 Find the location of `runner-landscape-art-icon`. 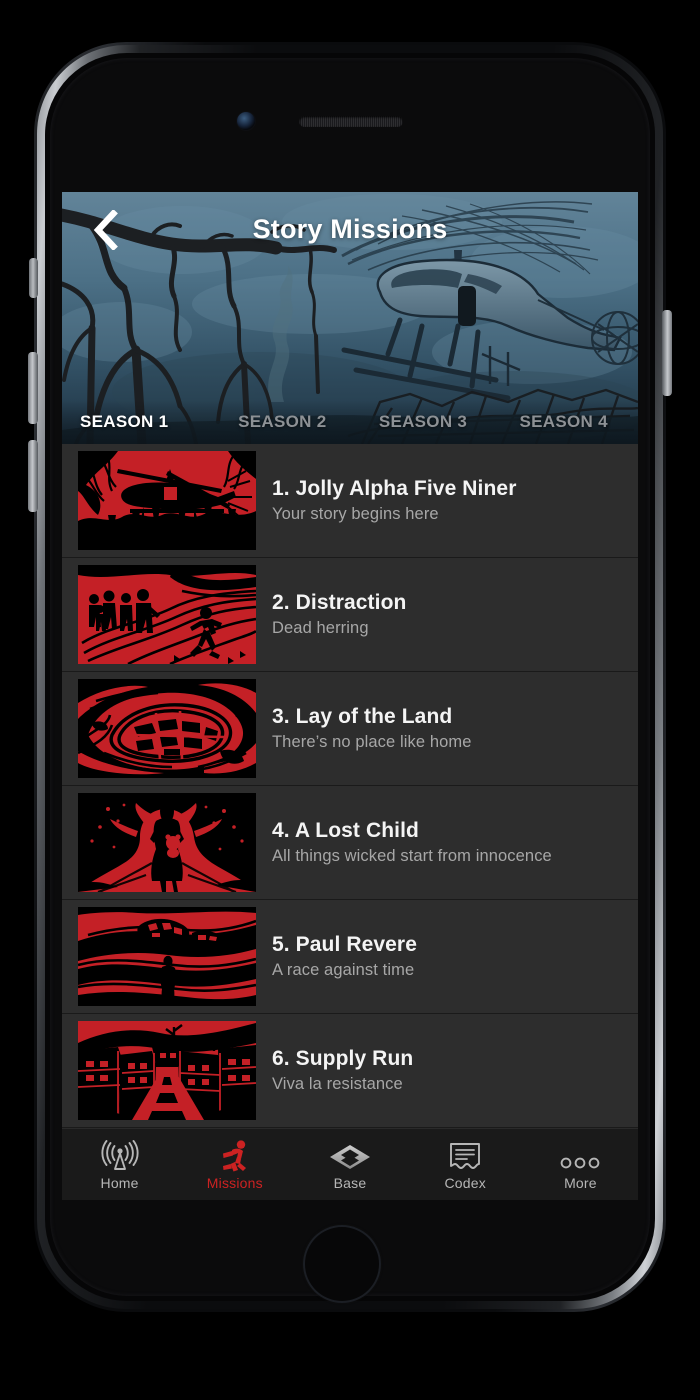

runner-landscape-art-icon is located at coordinates (167, 956).